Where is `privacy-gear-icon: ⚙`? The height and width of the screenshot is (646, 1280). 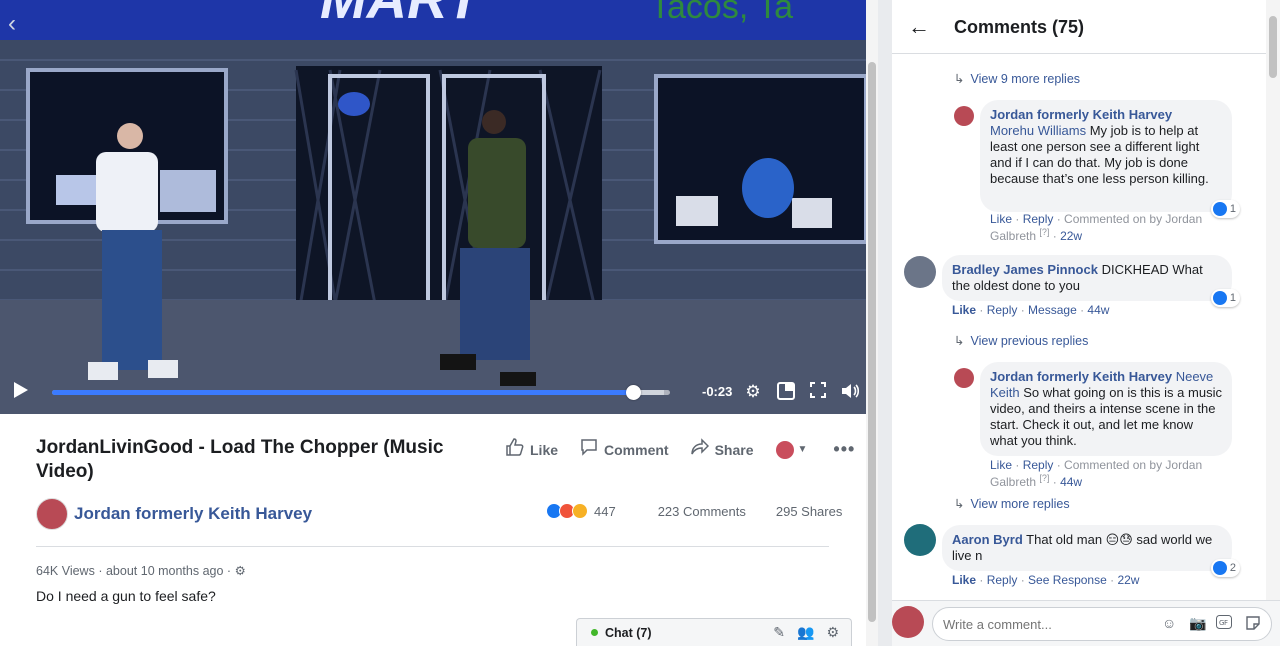
privacy-gear-icon: ⚙ is located at coordinates (240, 571).